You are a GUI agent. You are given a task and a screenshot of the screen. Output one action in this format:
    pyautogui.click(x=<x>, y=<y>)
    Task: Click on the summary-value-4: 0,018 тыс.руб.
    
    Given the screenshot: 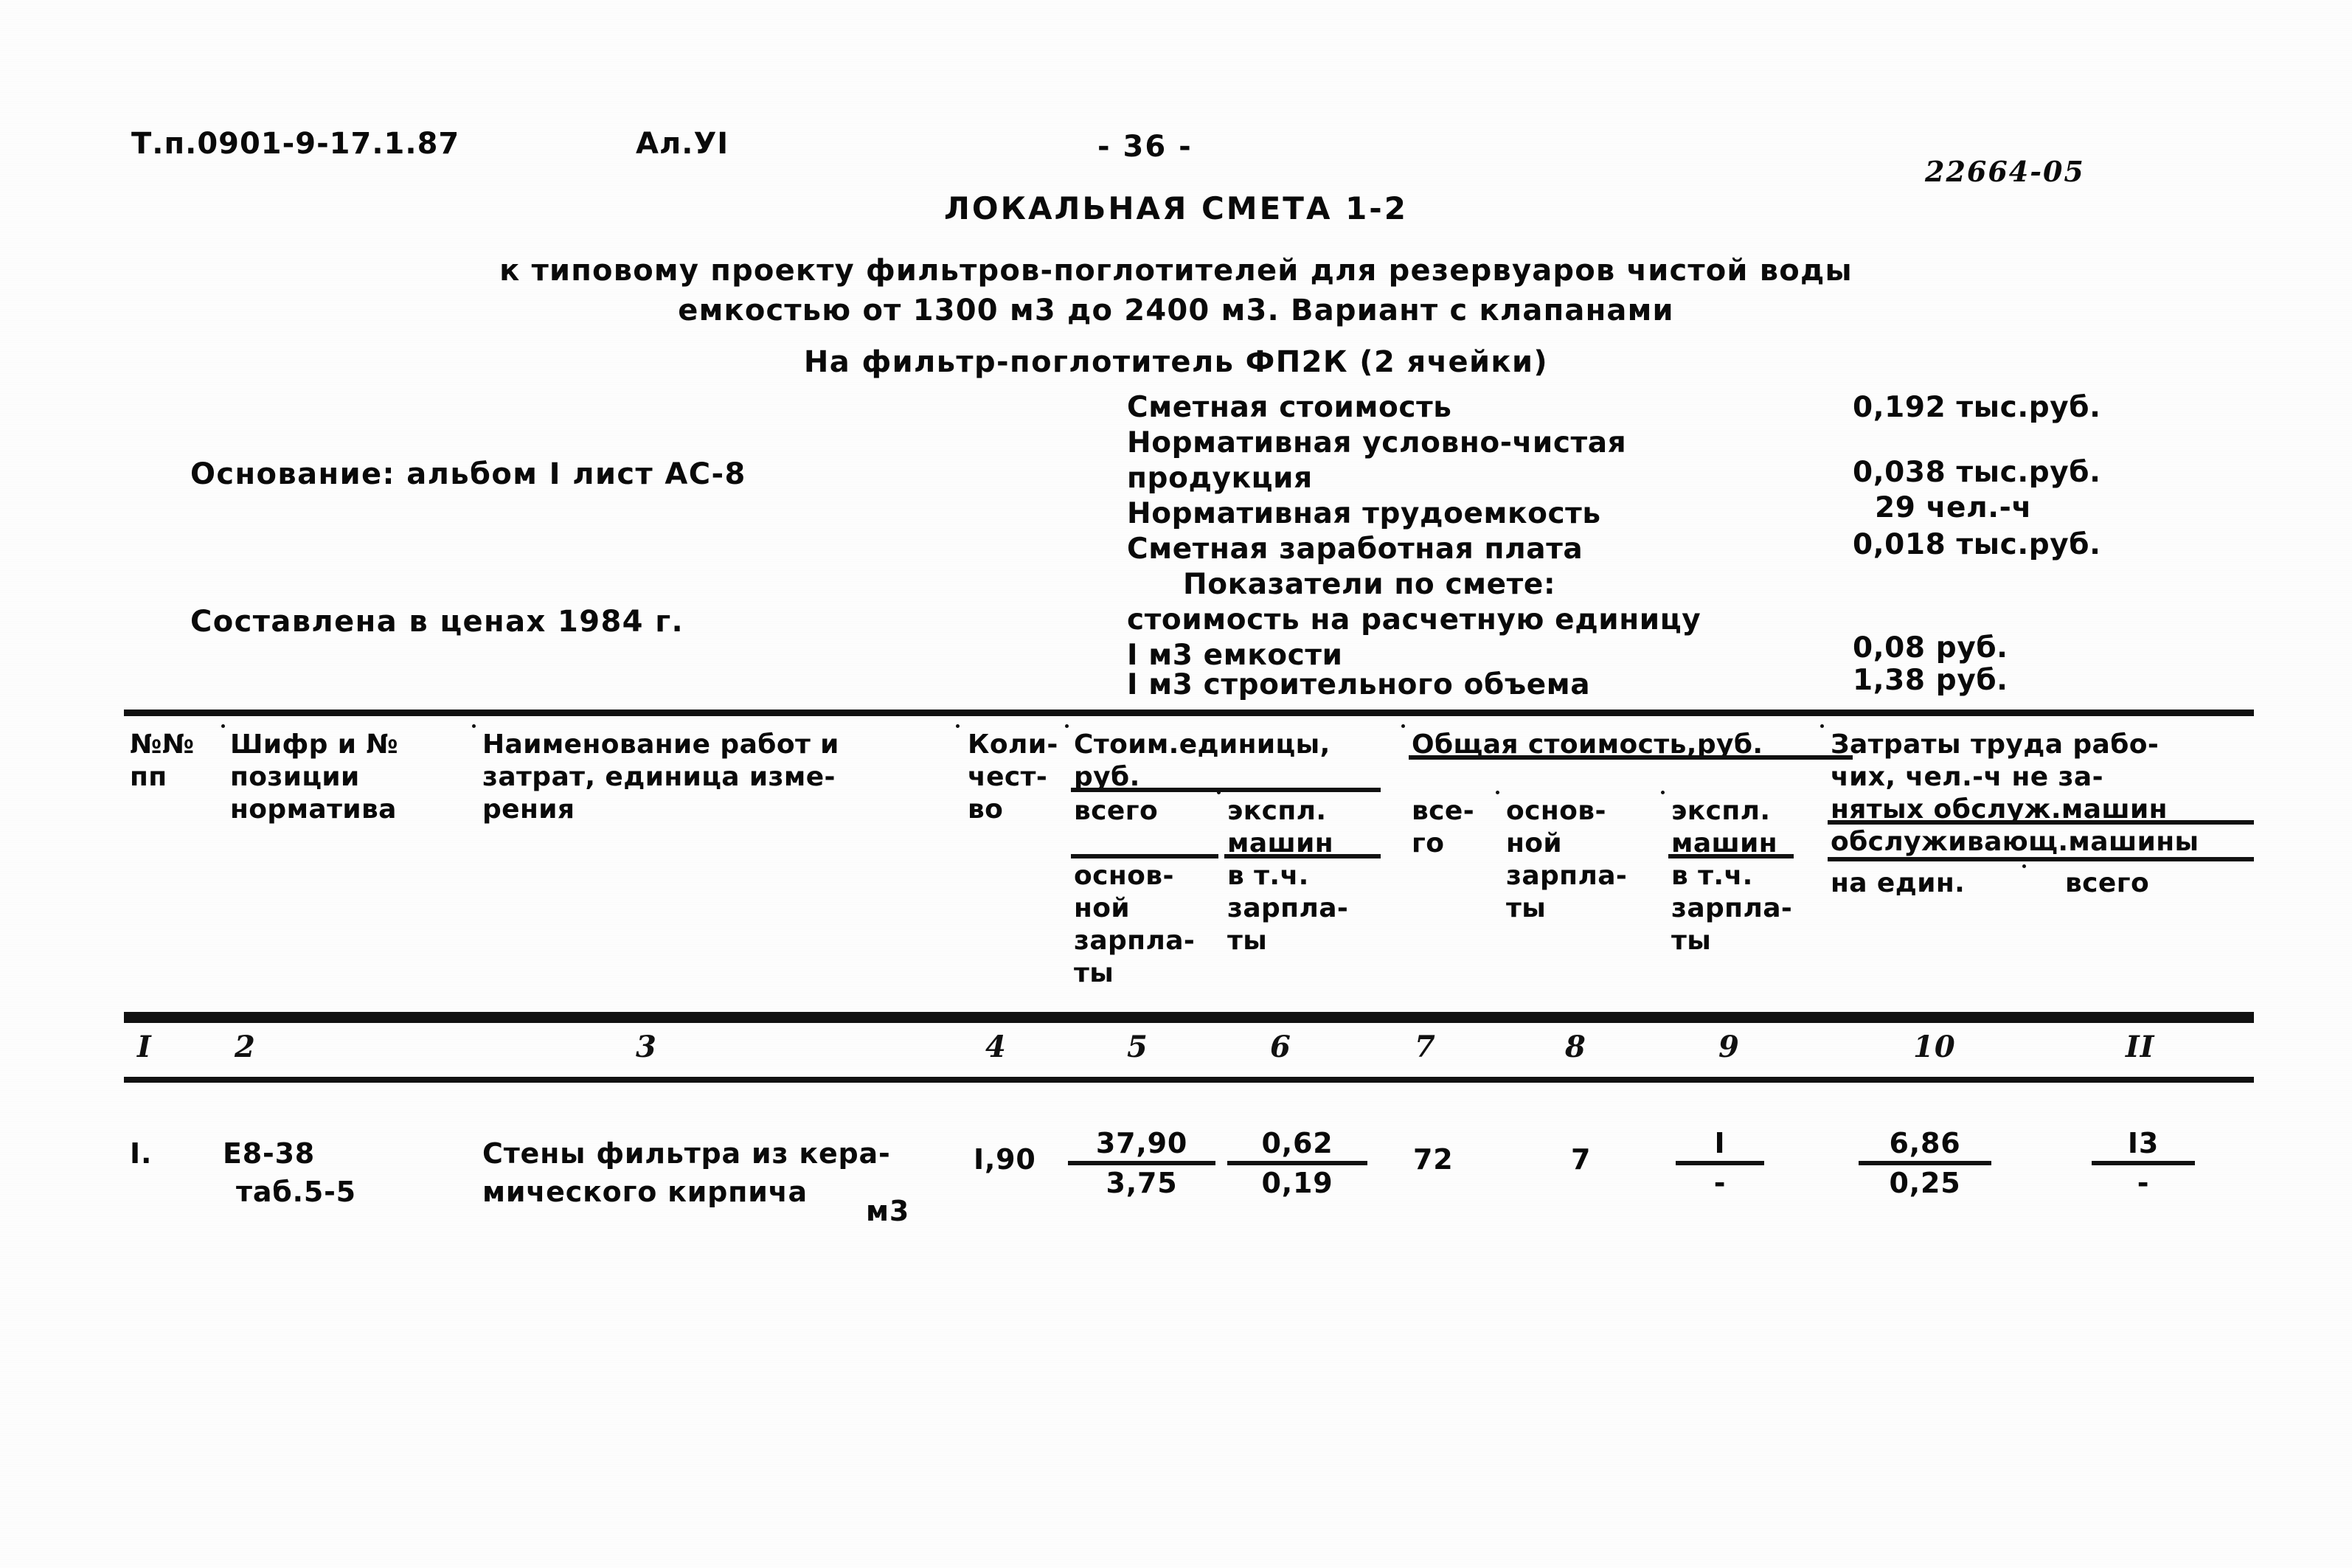 What is the action you would take?
    pyautogui.click(x=1977, y=544)
    